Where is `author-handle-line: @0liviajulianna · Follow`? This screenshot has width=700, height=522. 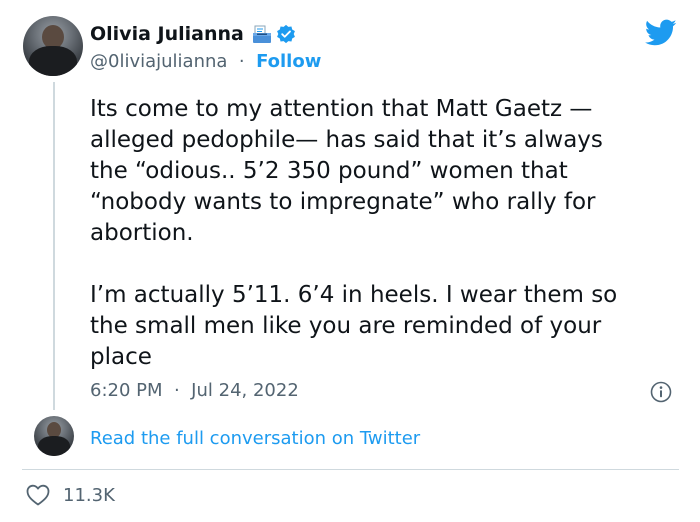
author-handle-line: @0liviajulianna · Follow is located at coordinates (205, 61).